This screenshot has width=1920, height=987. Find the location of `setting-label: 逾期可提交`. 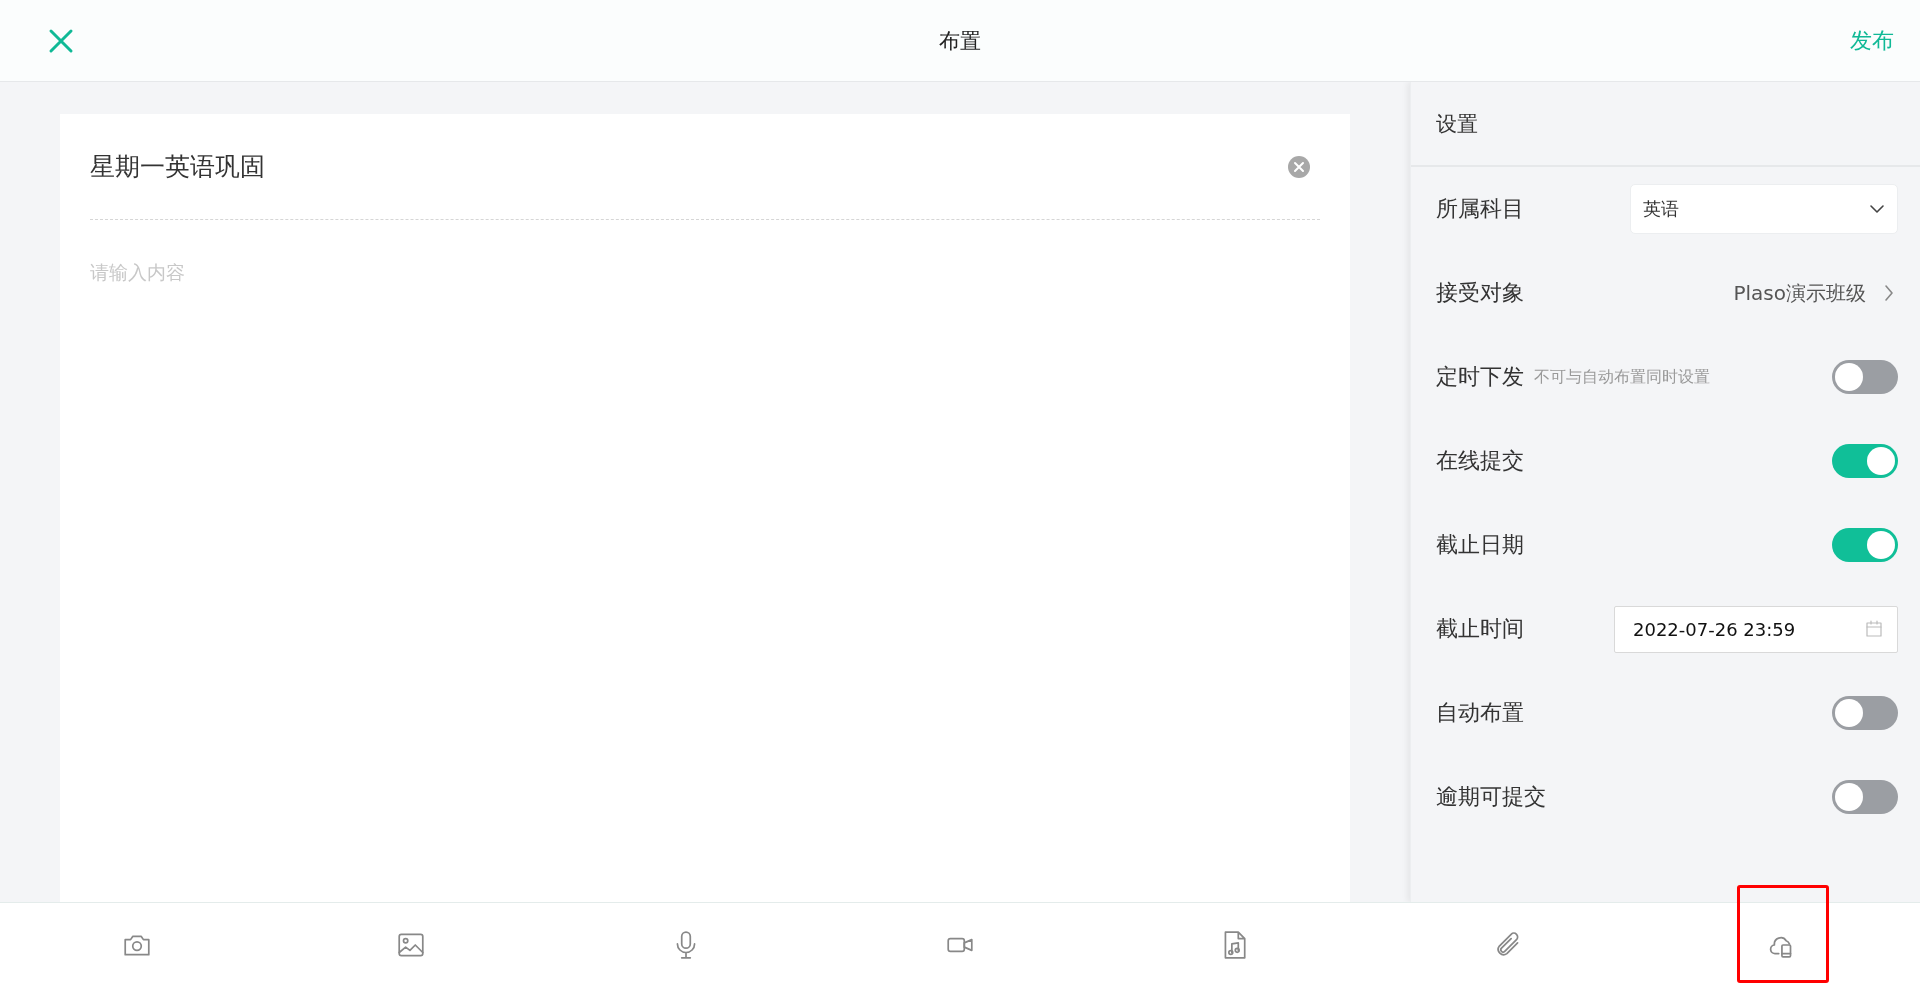

setting-label: 逾期可提交 is located at coordinates (1491, 797).